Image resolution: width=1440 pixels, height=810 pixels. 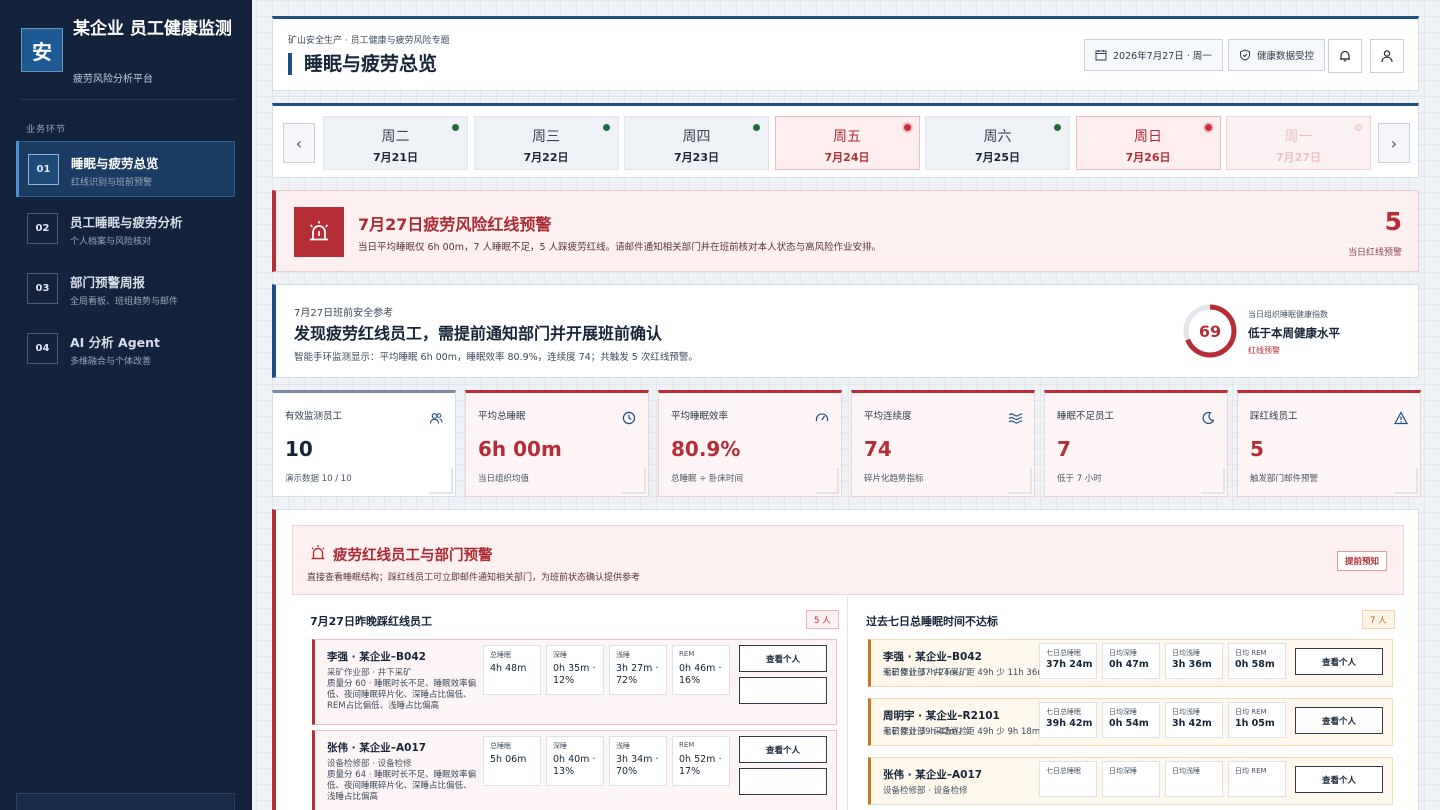 What do you see at coordinates (1210, 331) in the screenshot?
I see `health-index-value: 69` at bounding box center [1210, 331].